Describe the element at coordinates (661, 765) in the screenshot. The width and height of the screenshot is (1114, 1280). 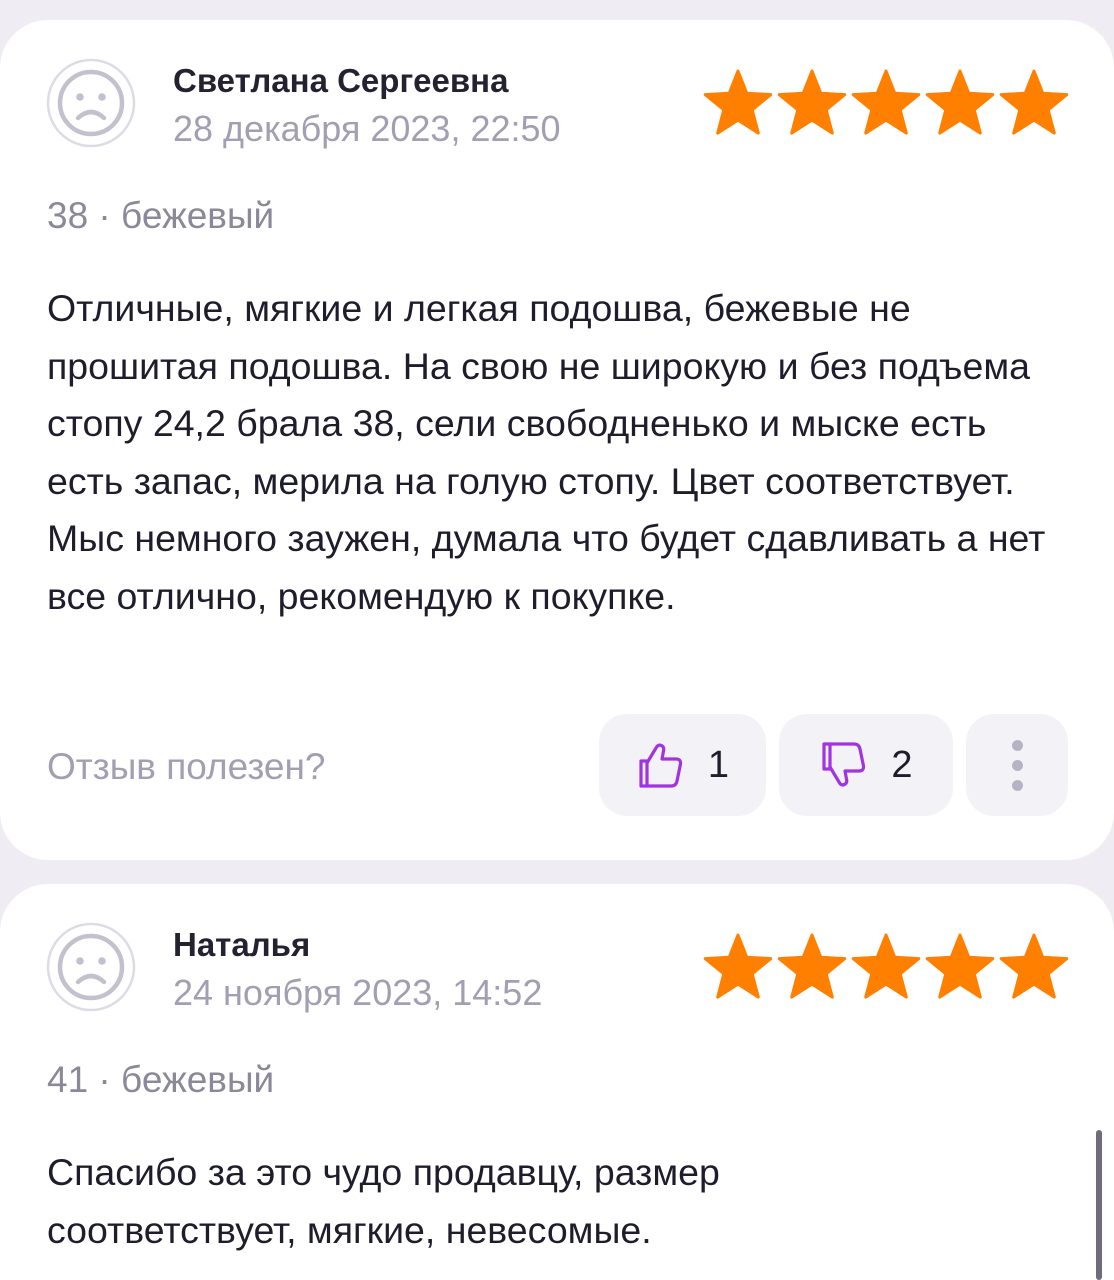
I see `thumbs-up-icon` at that location.